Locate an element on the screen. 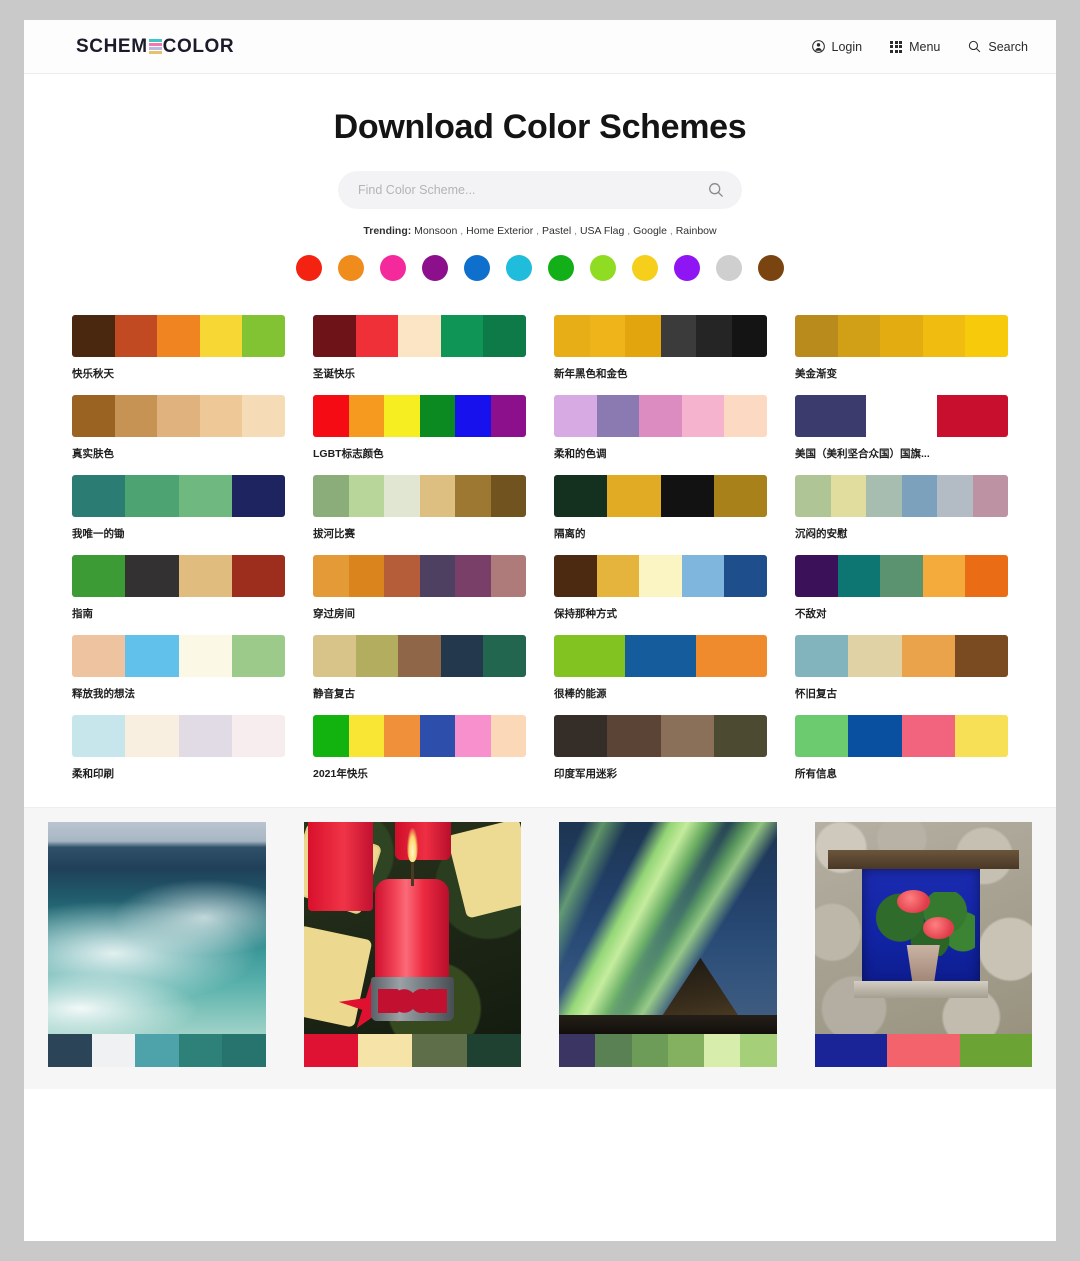  palette-card: 我唯一的锄 is located at coordinates (178, 508).